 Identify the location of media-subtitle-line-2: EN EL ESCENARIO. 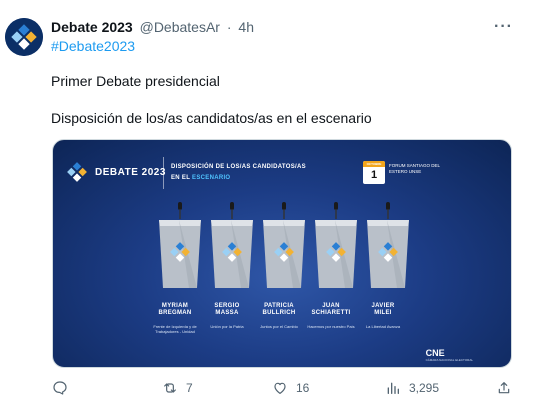
(200, 178).